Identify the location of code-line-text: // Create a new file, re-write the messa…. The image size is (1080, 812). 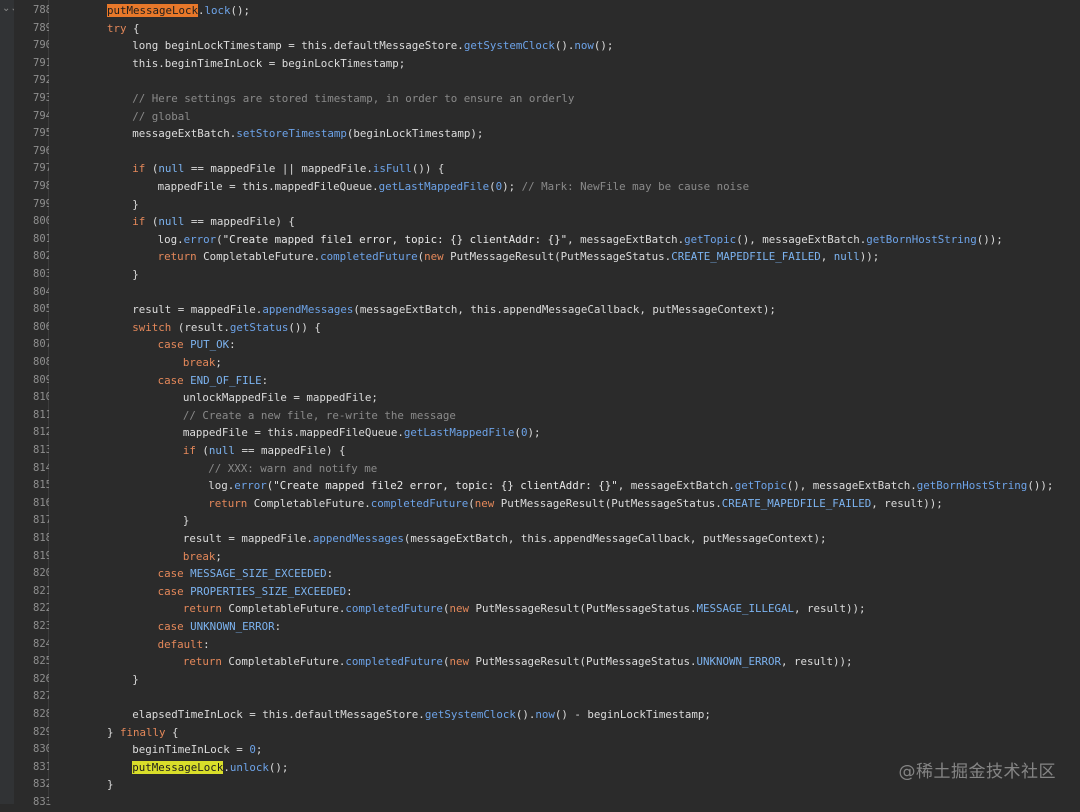
(319, 416).